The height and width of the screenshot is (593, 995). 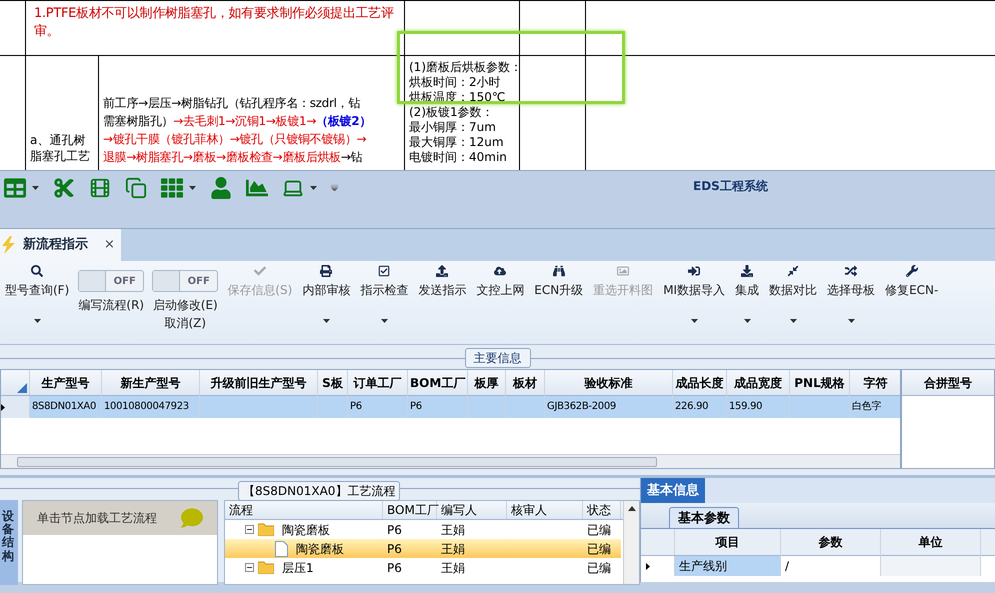 I want to click on checkbox-icon, so click(x=384, y=271).